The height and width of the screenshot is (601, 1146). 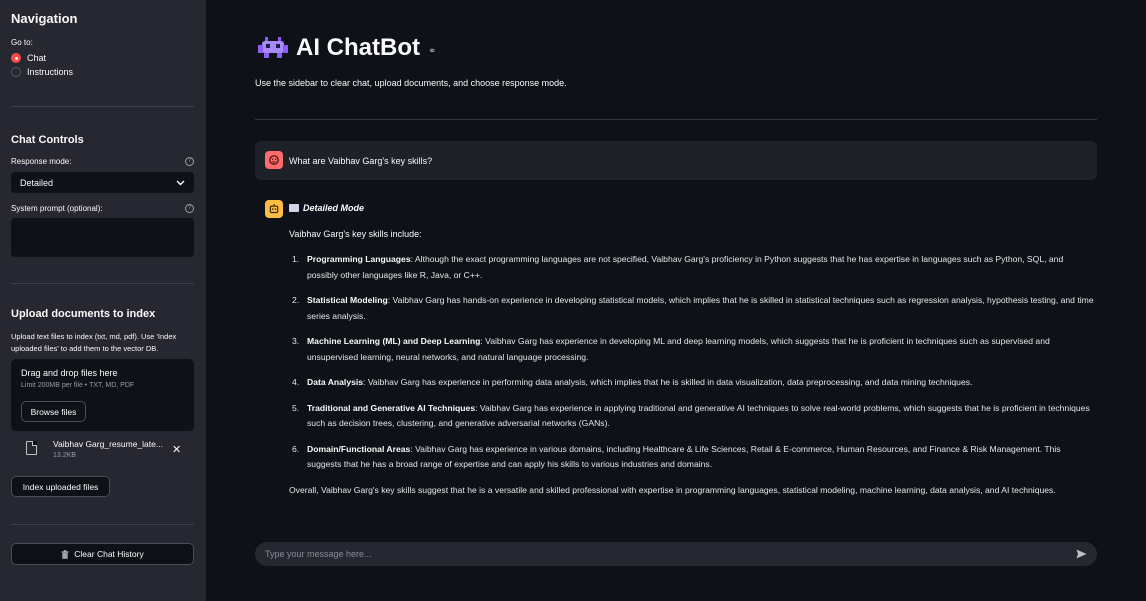 I want to click on list-number: 3., so click(x=296, y=341).